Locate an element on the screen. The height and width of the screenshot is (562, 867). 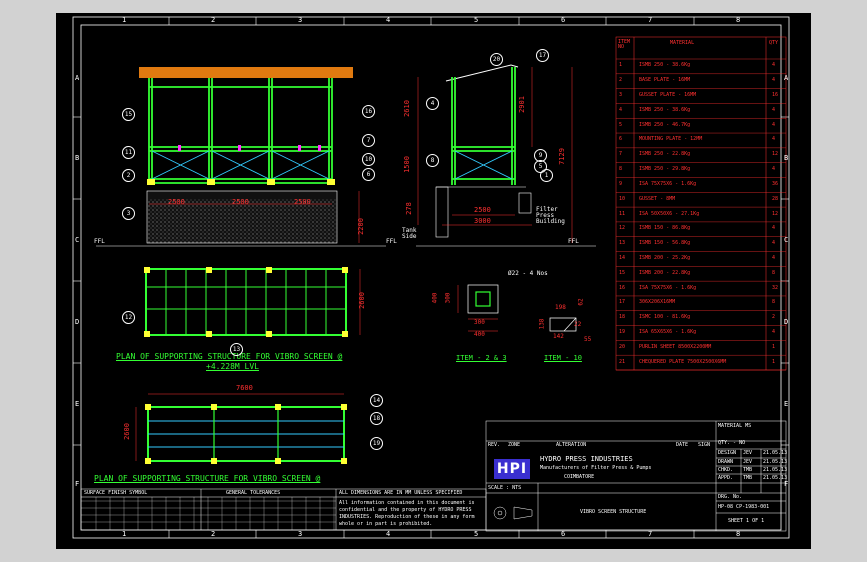
tank-side-label: Tank Side is located at coordinates (409, 233).